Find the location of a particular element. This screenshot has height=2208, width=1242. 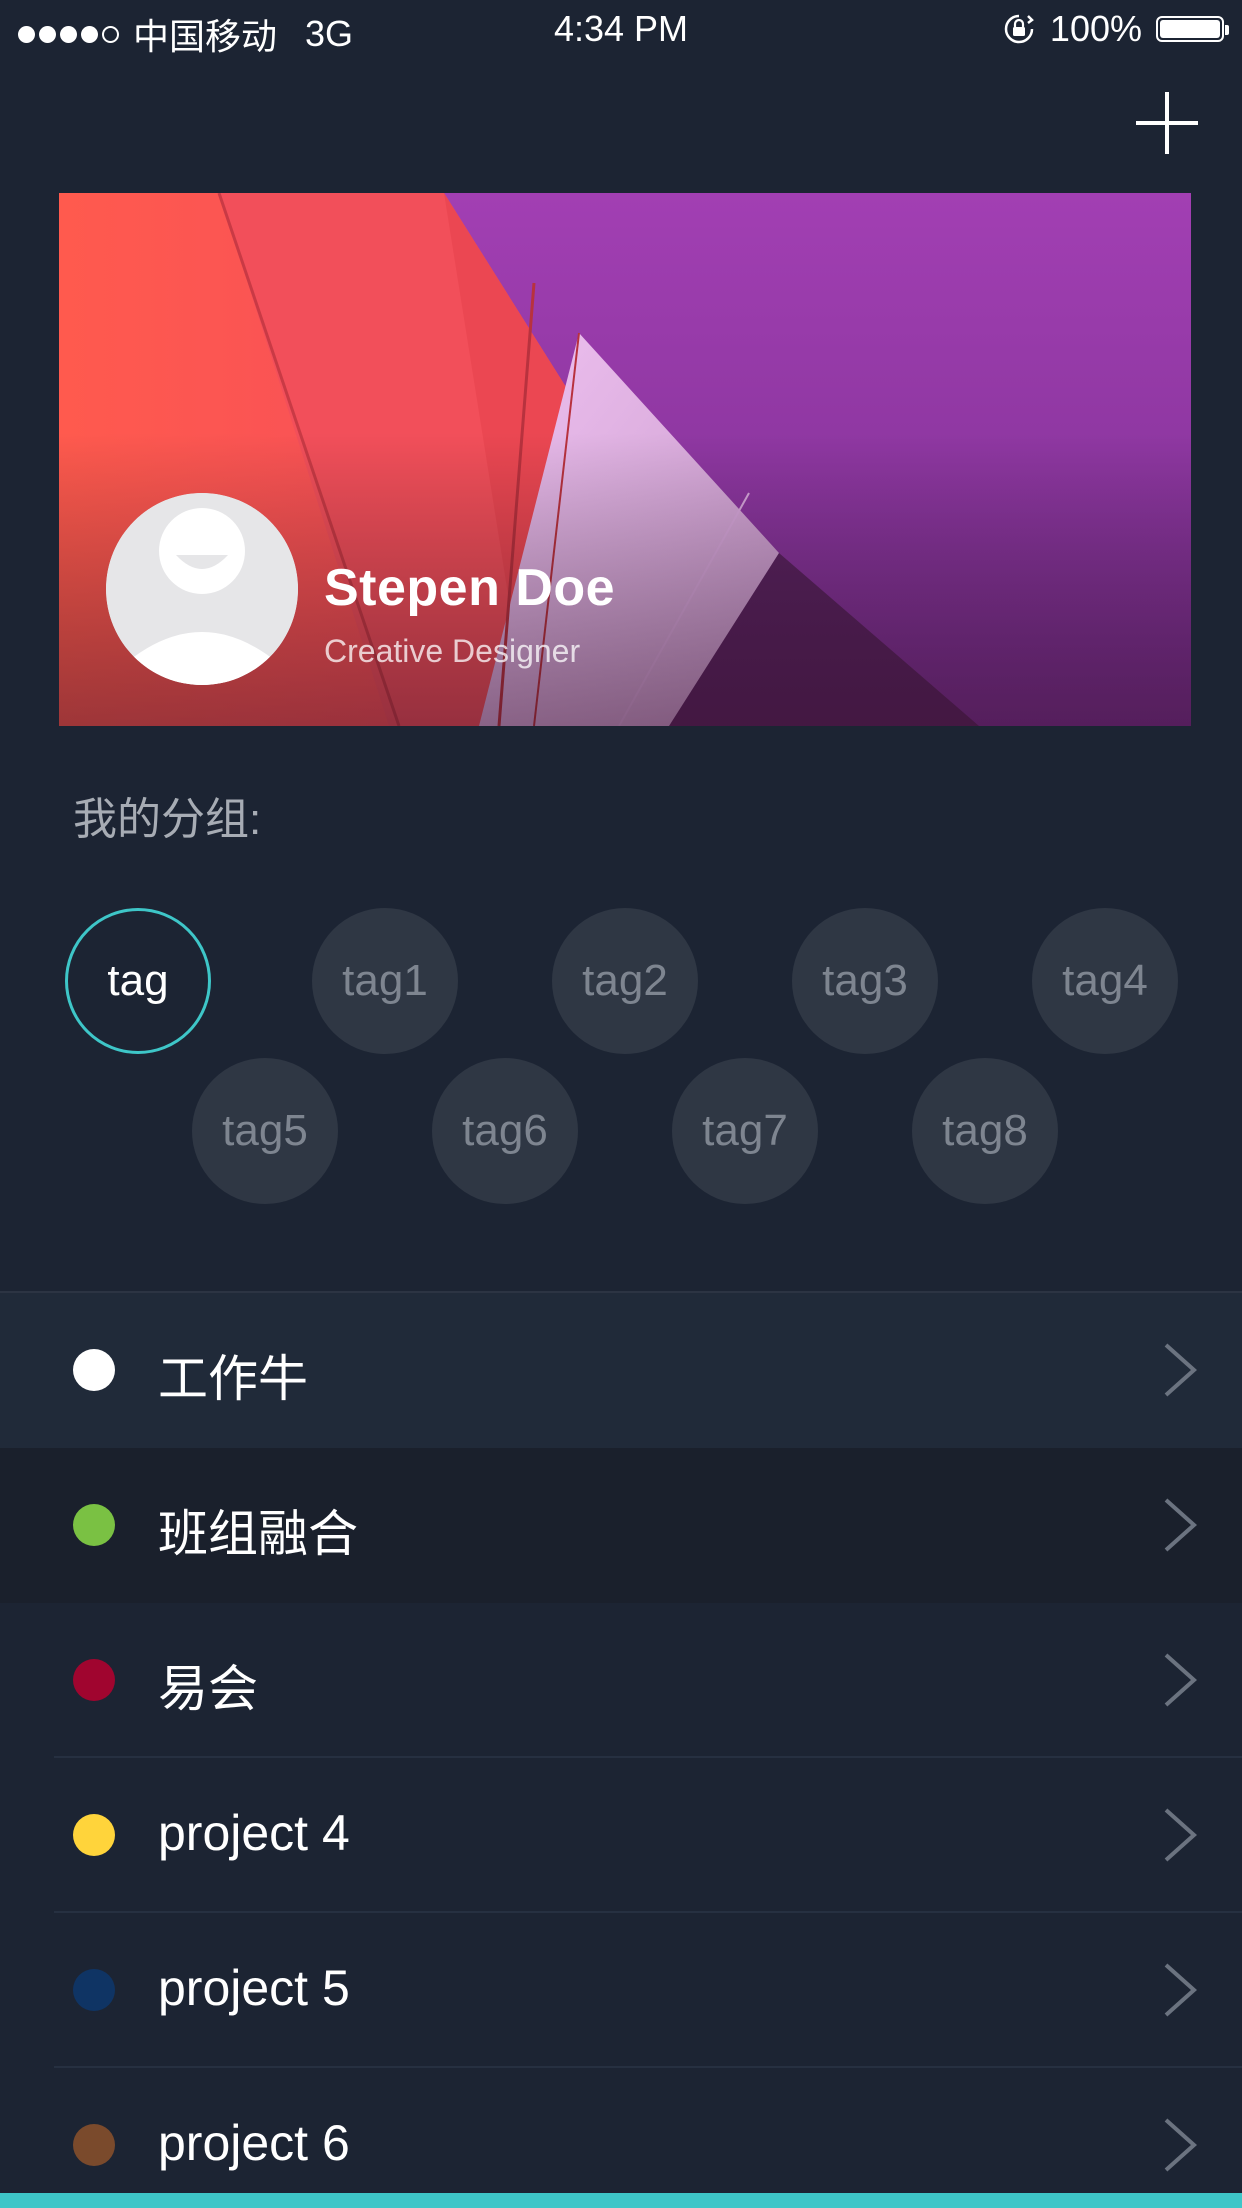

tag-label: tag1 is located at coordinates (385, 980).